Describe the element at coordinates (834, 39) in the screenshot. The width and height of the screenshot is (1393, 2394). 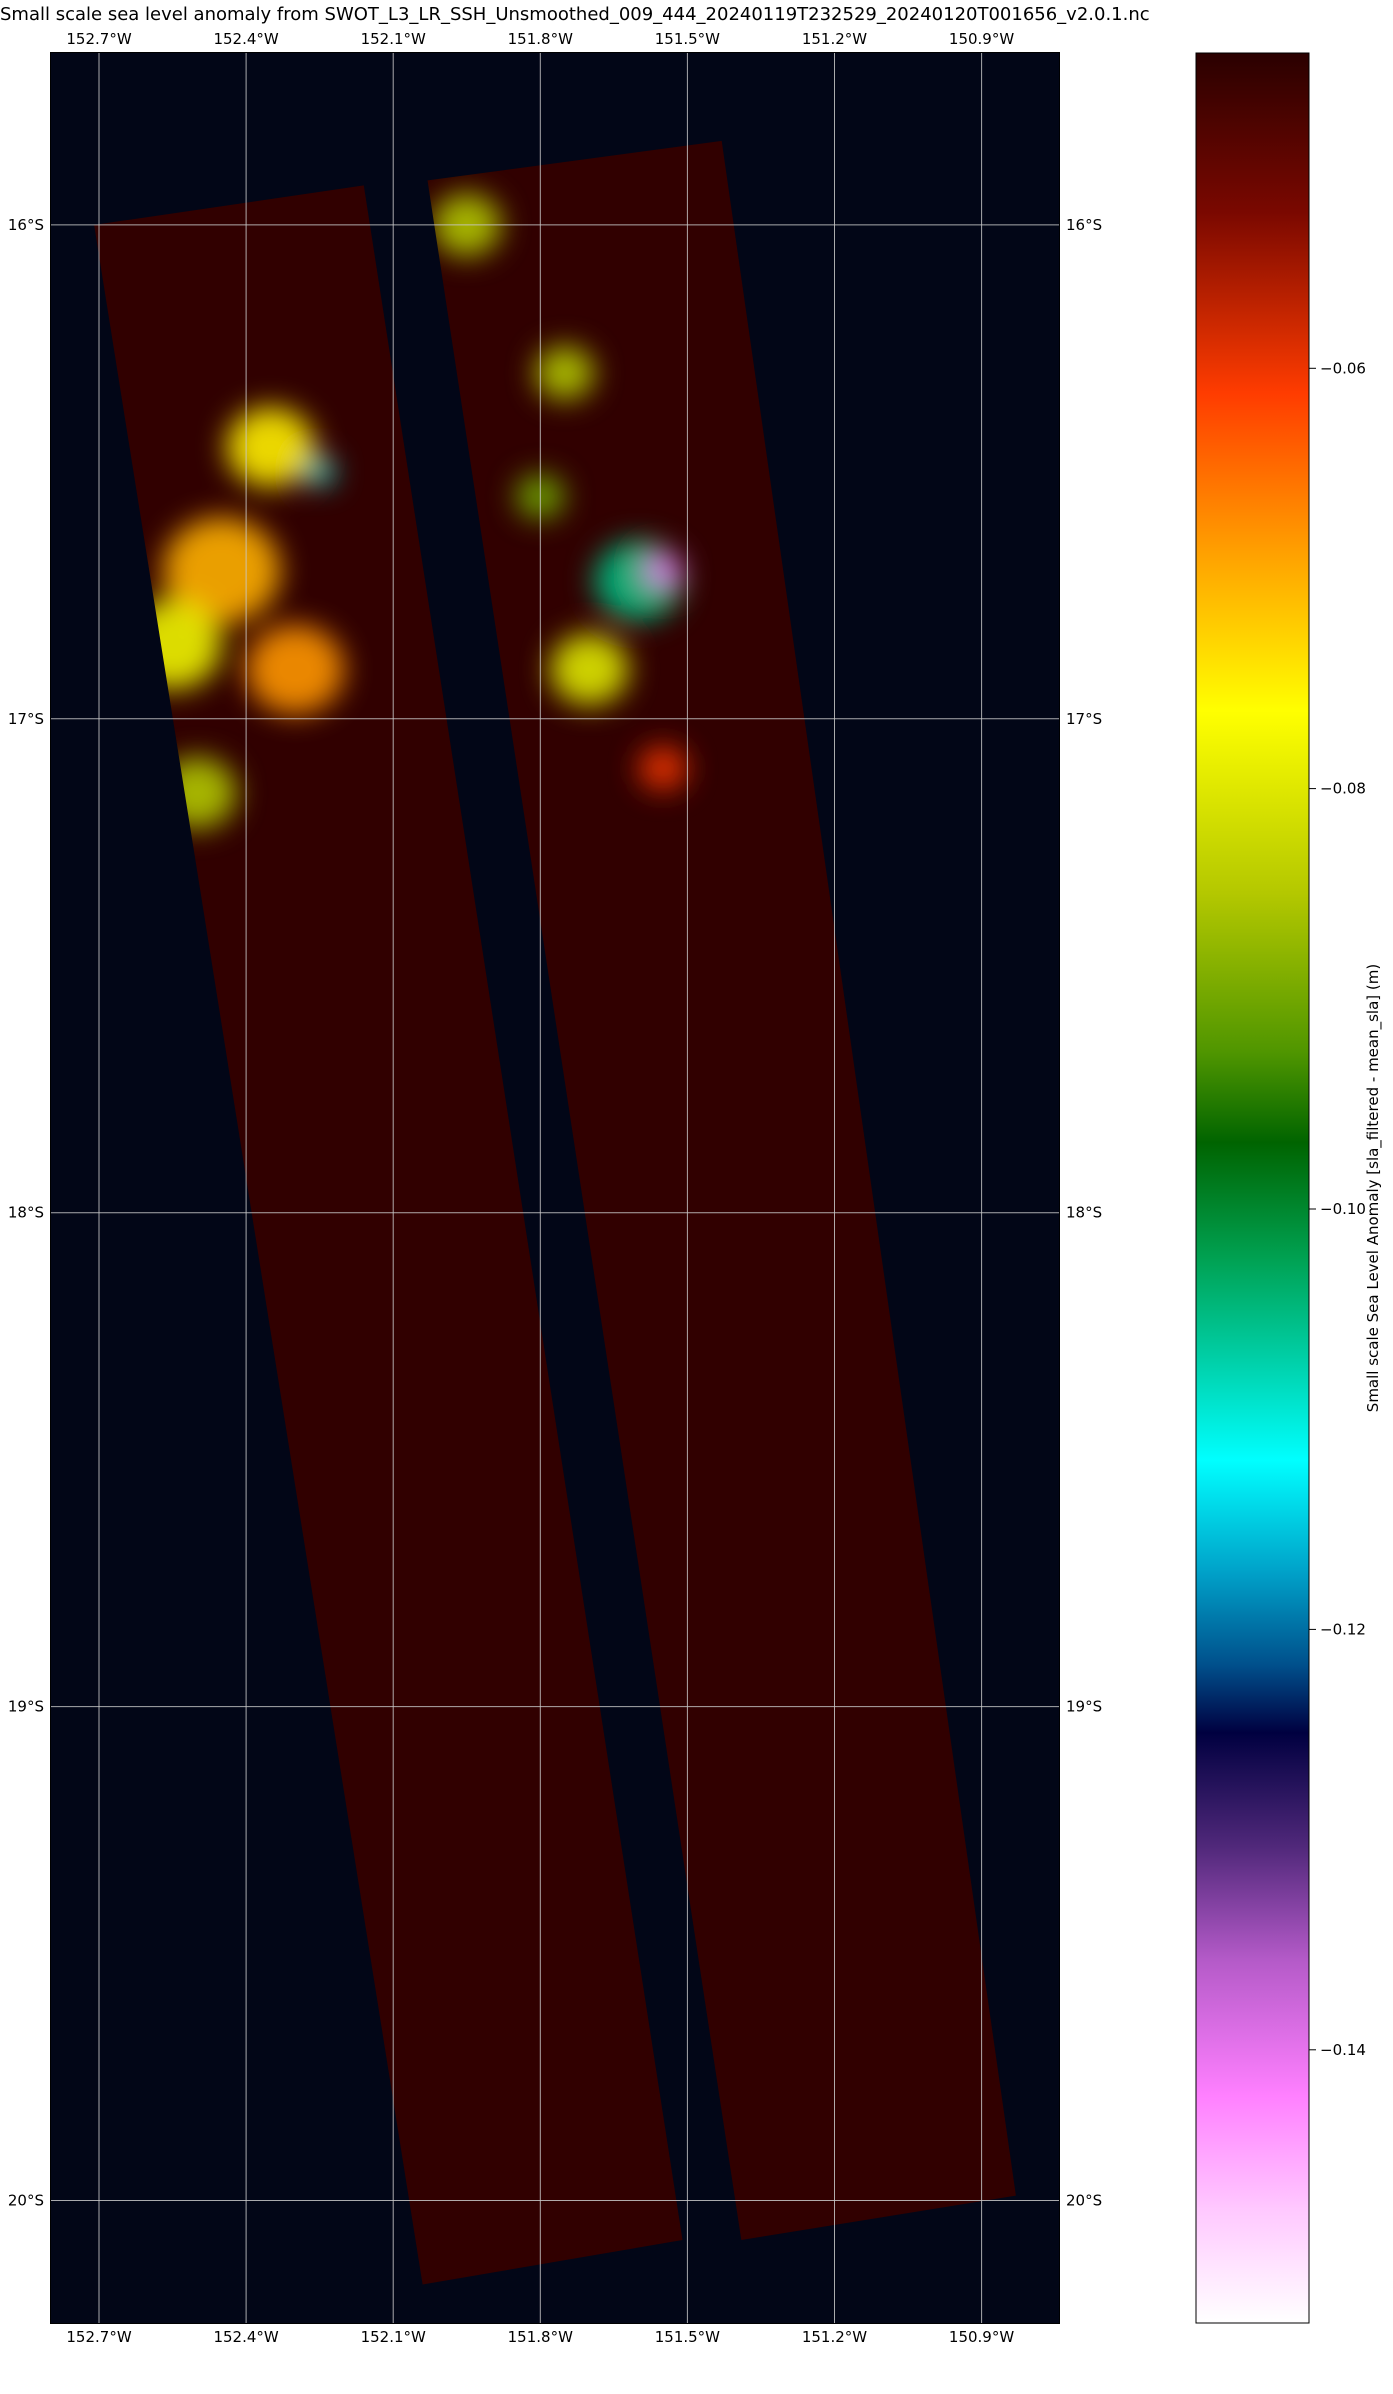
I see `lon-tick-label-top: 151.2°W` at that location.